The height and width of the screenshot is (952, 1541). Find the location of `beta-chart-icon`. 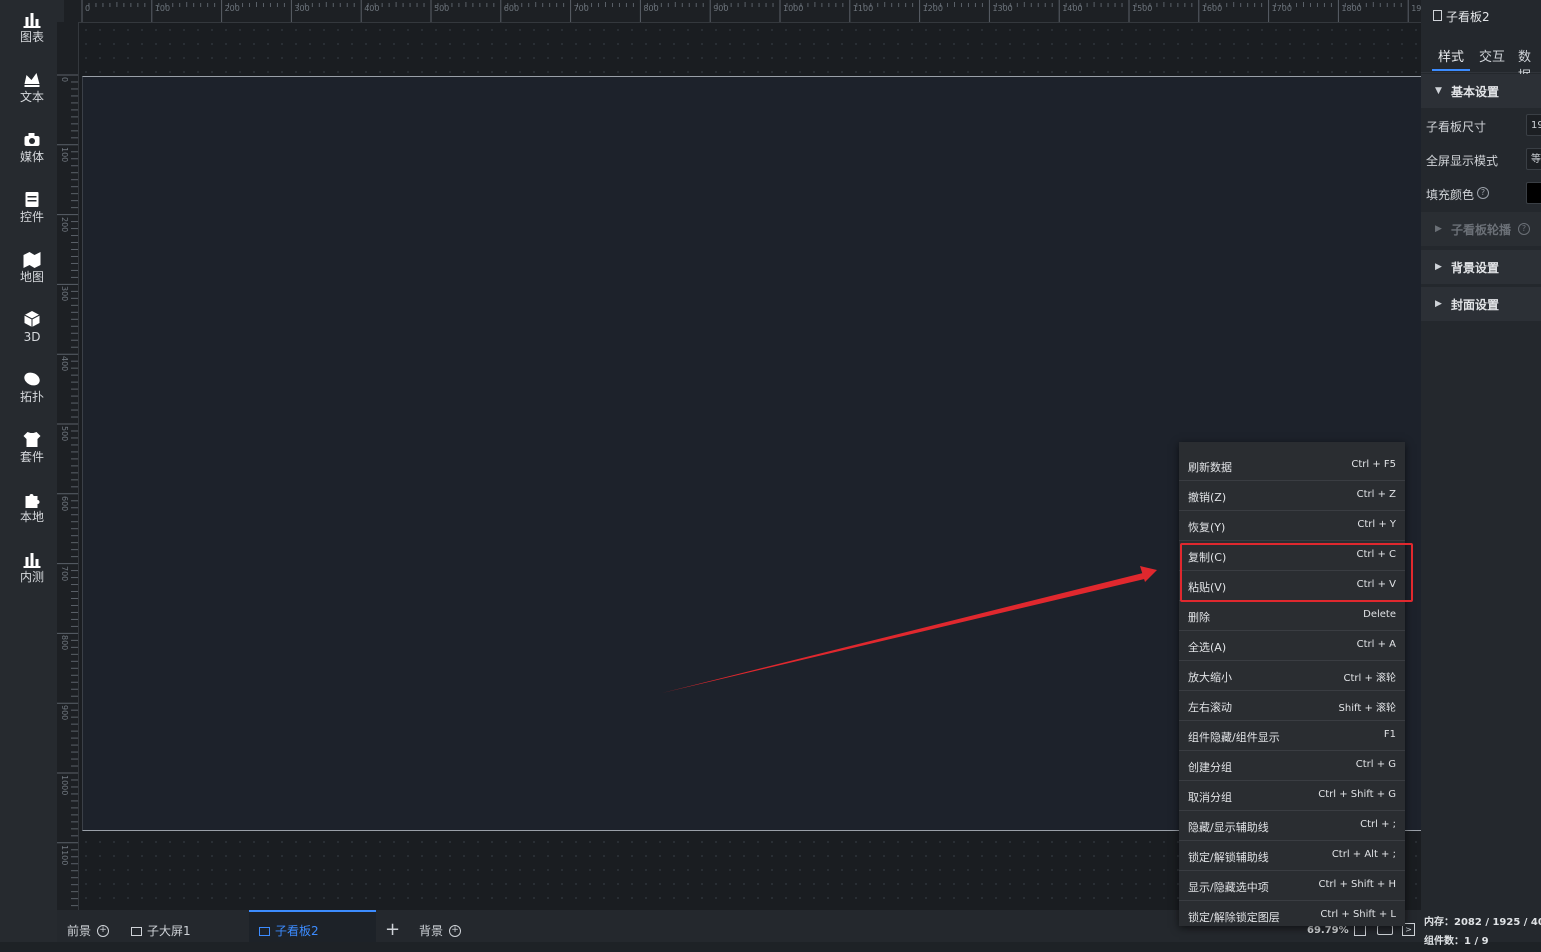

beta-chart-icon is located at coordinates (32, 560).